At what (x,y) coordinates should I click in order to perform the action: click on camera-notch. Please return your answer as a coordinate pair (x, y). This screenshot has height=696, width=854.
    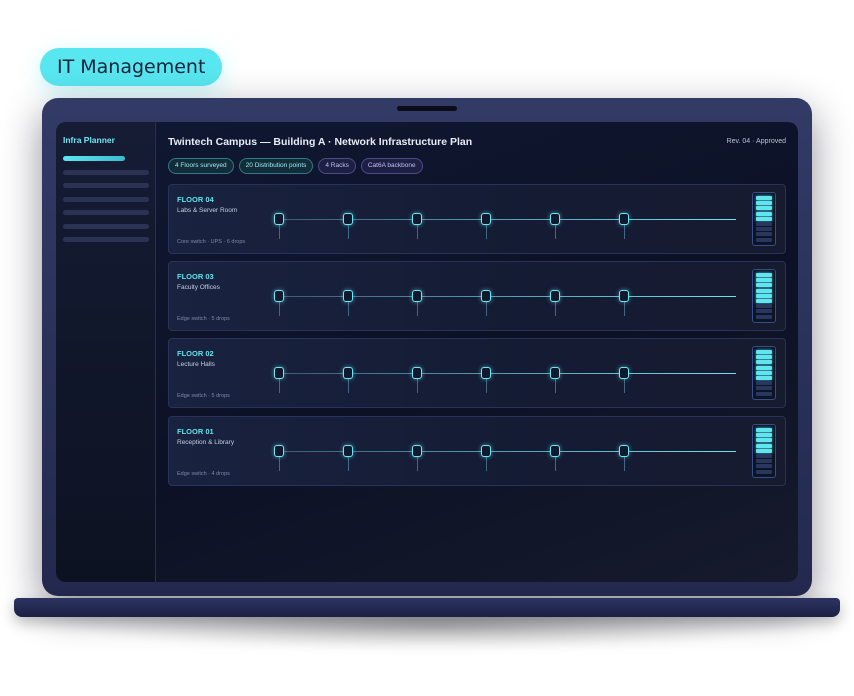
    Looking at the image, I should click on (427, 108).